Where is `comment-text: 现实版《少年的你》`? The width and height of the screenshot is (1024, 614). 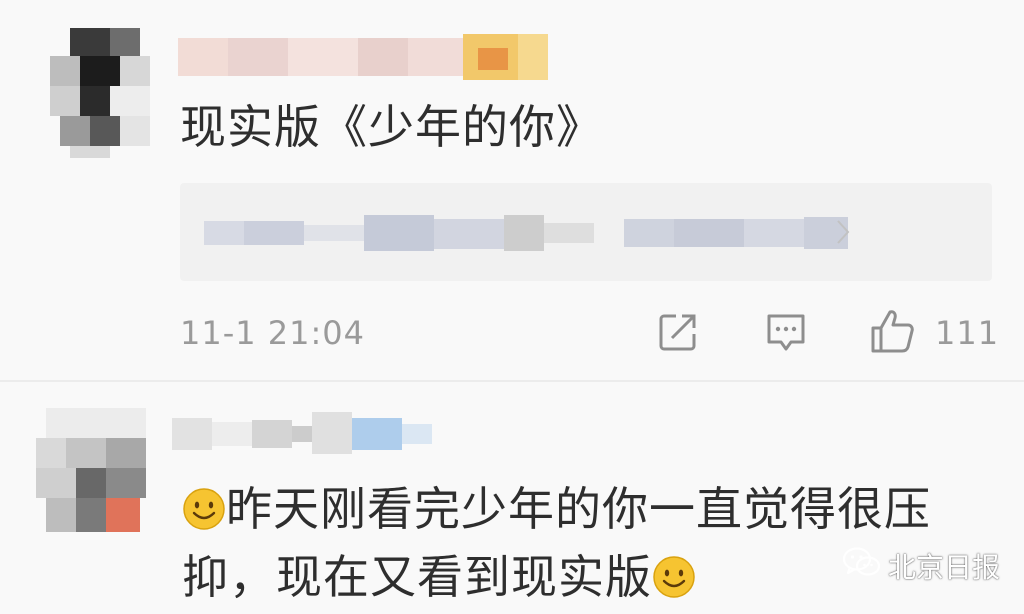 comment-text: 现实版《少年的你》 is located at coordinates (391, 127).